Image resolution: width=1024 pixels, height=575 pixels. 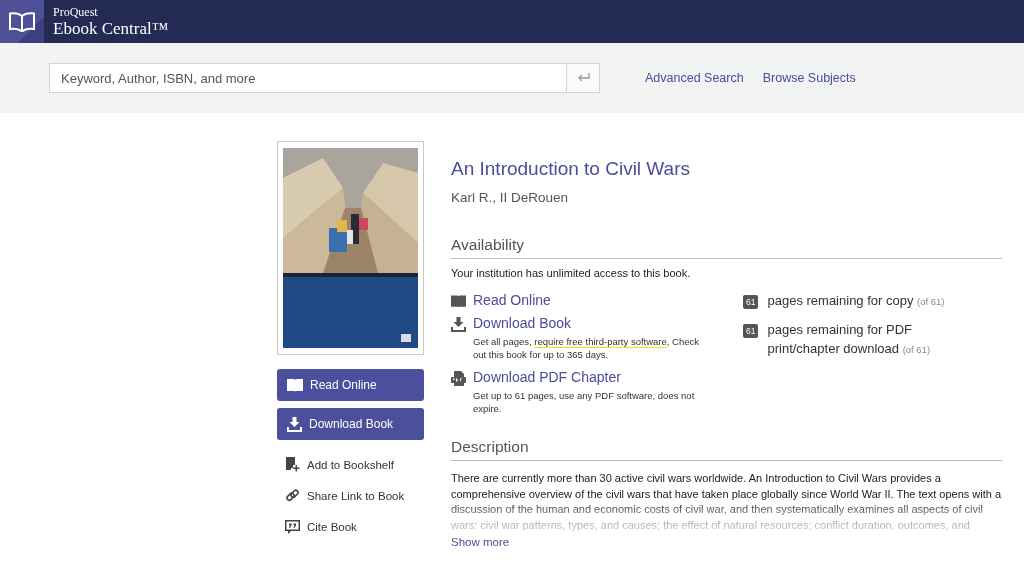 What do you see at coordinates (350, 385) in the screenshot?
I see `read-online-button: Read Online` at bounding box center [350, 385].